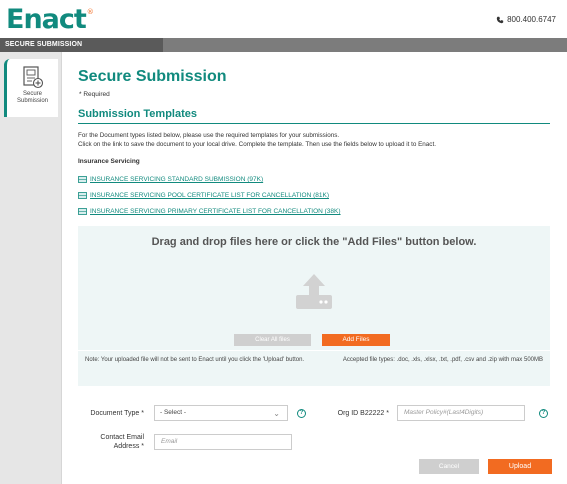  What do you see at coordinates (109, 161) in the screenshot?
I see `document-group-label: Insurance Servicing` at bounding box center [109, 161].